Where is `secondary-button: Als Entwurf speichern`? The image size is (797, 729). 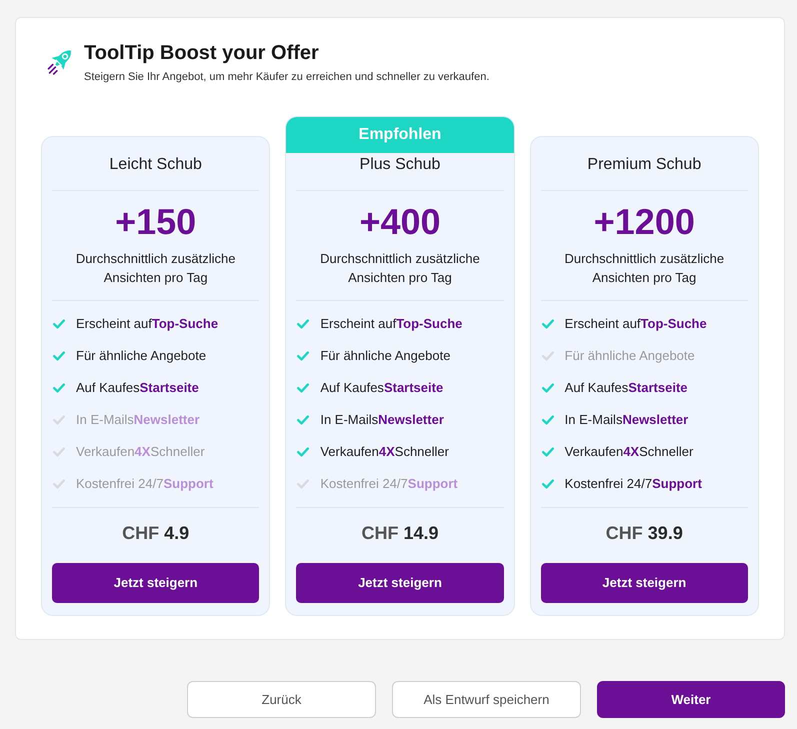 secondary-button: Als Entwurf speichern is located at coordinates (486, 699).